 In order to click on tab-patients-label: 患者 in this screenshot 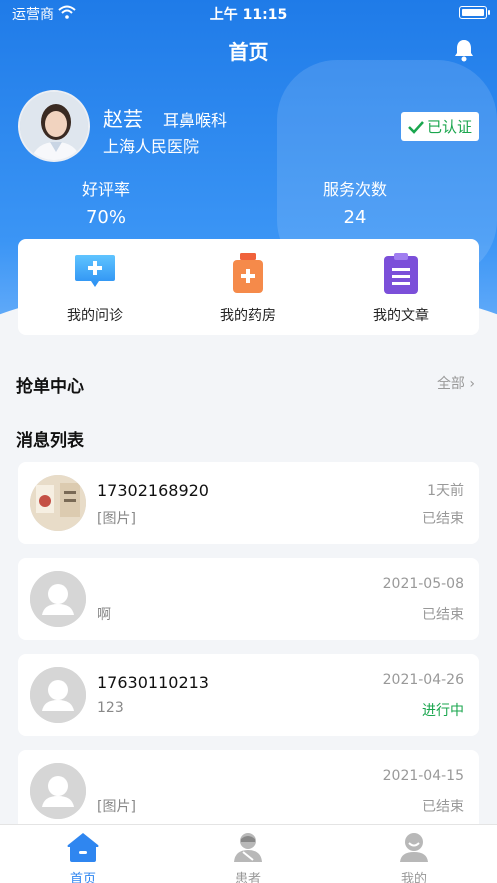, I will do `click(247, 877)`.